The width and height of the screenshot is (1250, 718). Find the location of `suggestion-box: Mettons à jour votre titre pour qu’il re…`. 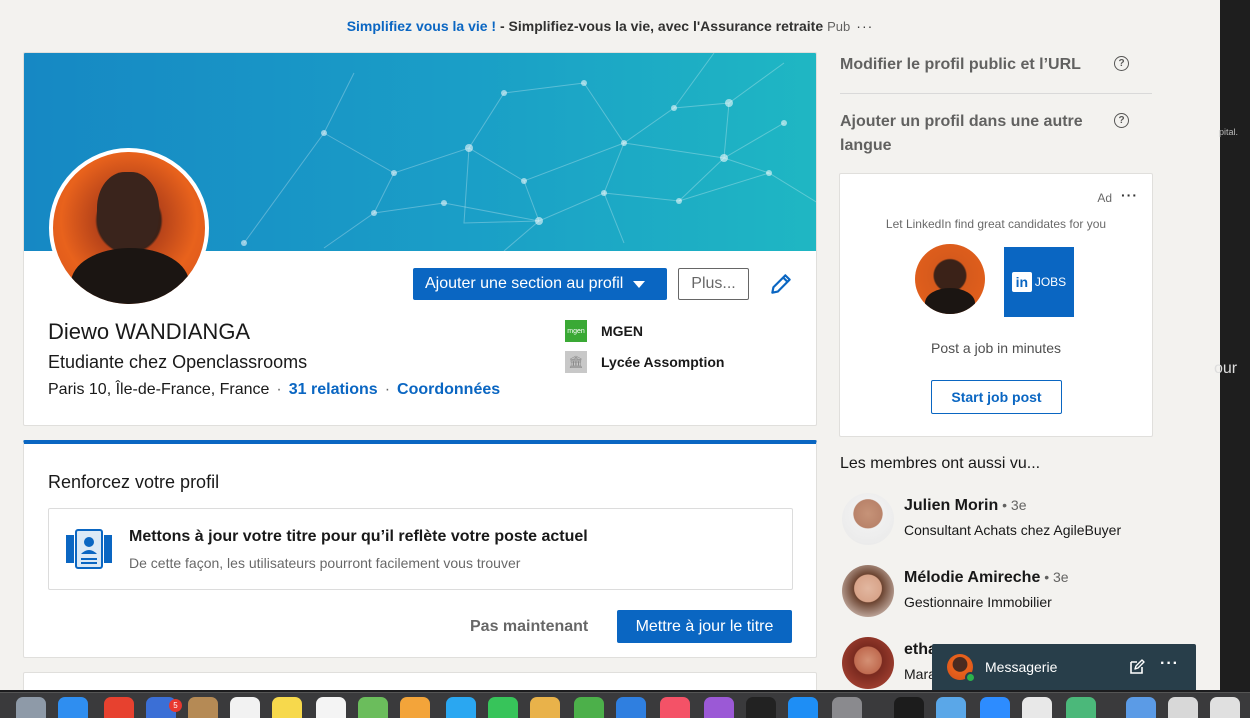

suggestion-box: Mettons à jour votre titre pour qu’il re… is located at coordinates (420, 549).